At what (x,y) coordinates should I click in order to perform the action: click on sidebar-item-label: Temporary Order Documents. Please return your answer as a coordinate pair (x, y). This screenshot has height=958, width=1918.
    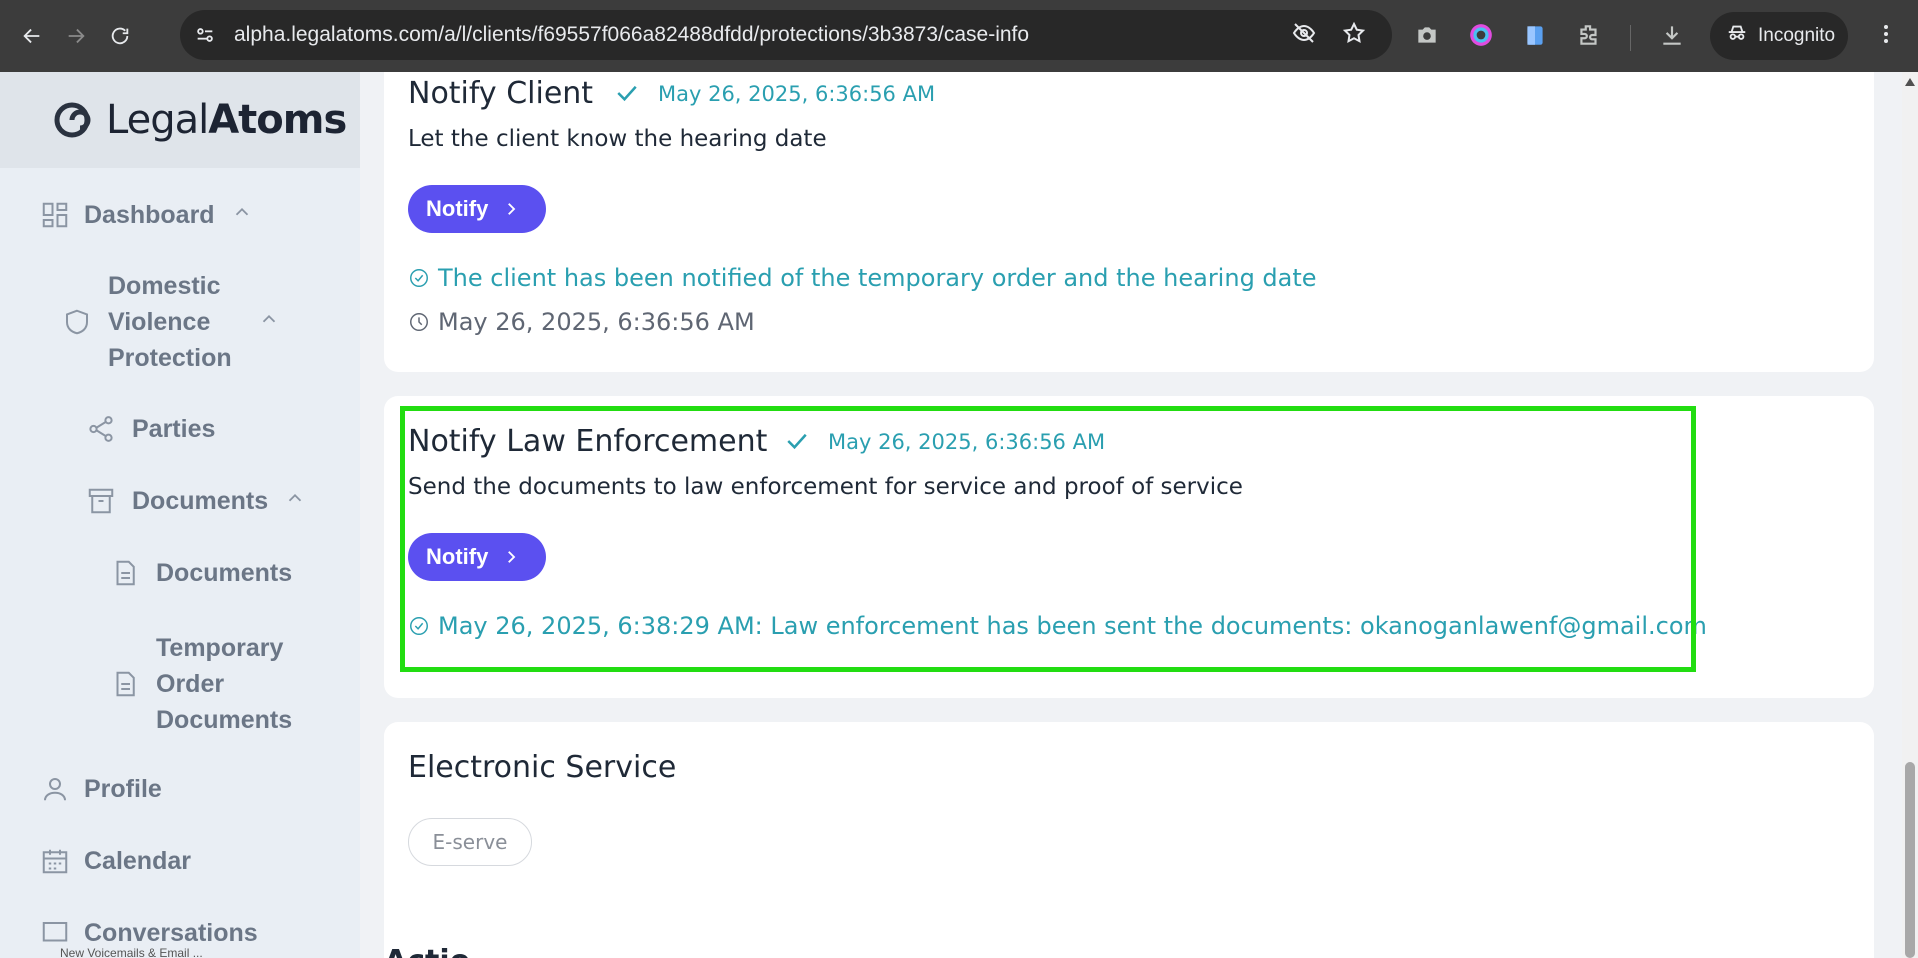
    Looking at the image, I should click on (224, 684).